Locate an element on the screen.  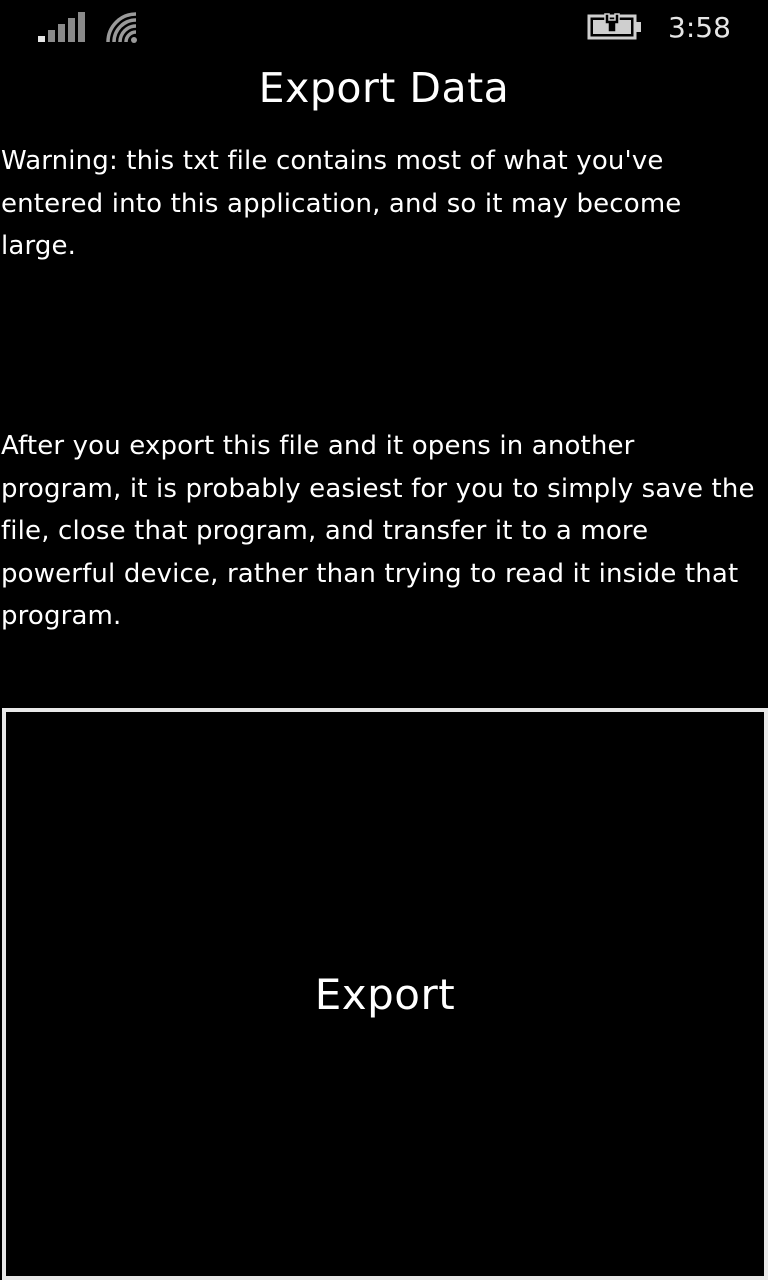
status-clock: 3:58 is located at coordinates (699, 27).